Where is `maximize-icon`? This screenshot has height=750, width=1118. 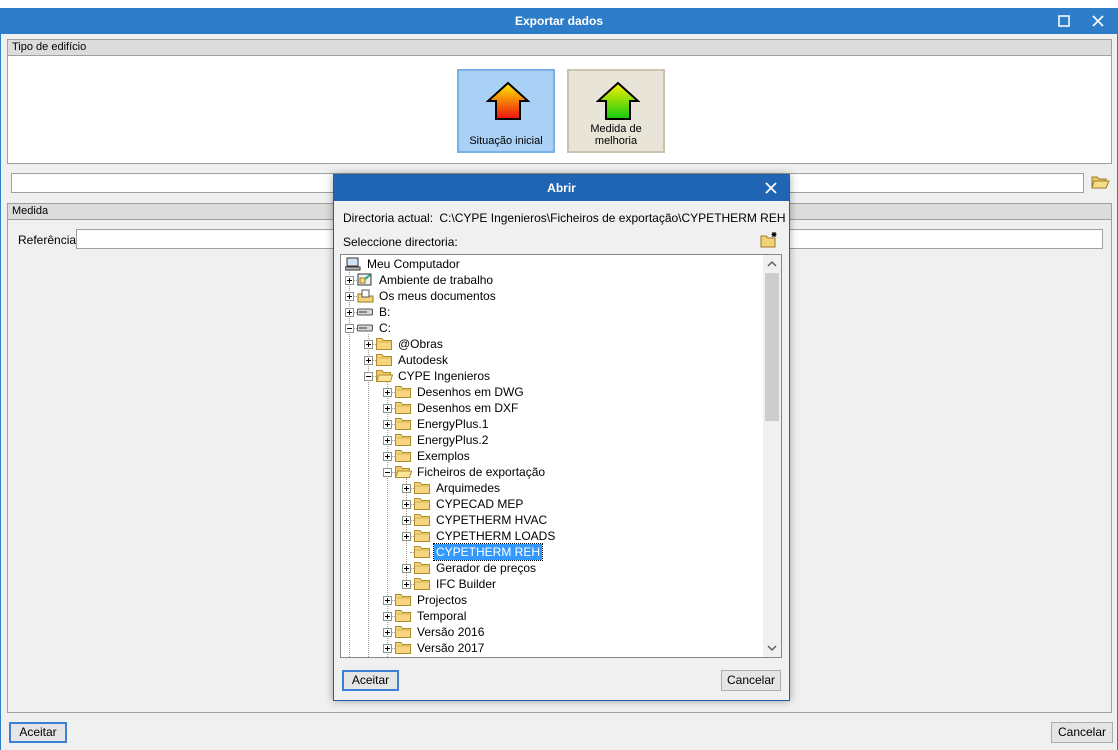 maximize-icon is located at coordinates (1064, 21).